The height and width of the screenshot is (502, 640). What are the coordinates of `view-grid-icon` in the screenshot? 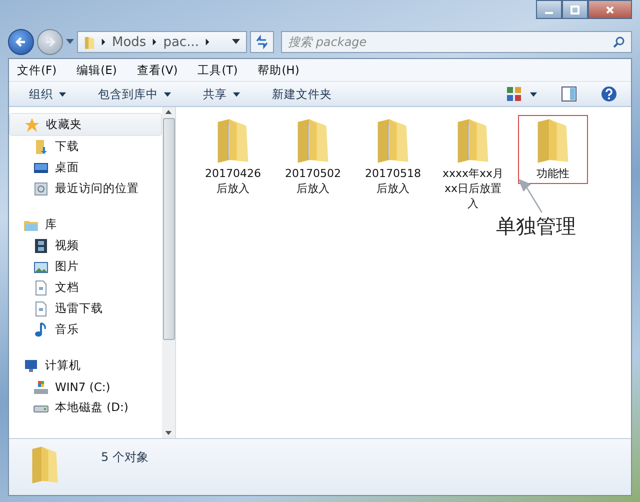 It's located at (514, 94).